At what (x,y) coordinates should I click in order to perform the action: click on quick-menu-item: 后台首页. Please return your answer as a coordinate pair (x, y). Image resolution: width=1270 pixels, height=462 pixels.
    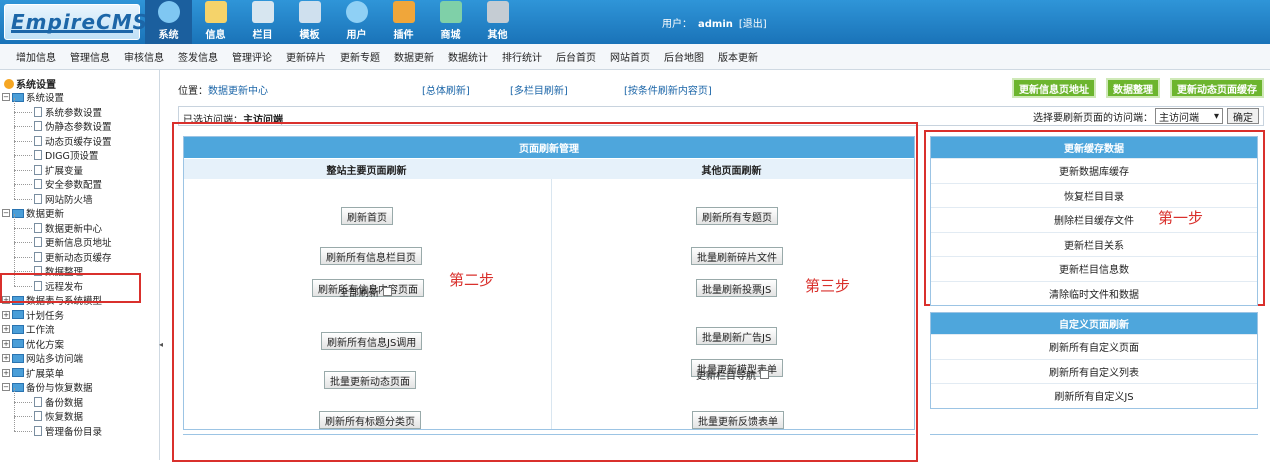
    Looking at the image, I should click on (576, 56).